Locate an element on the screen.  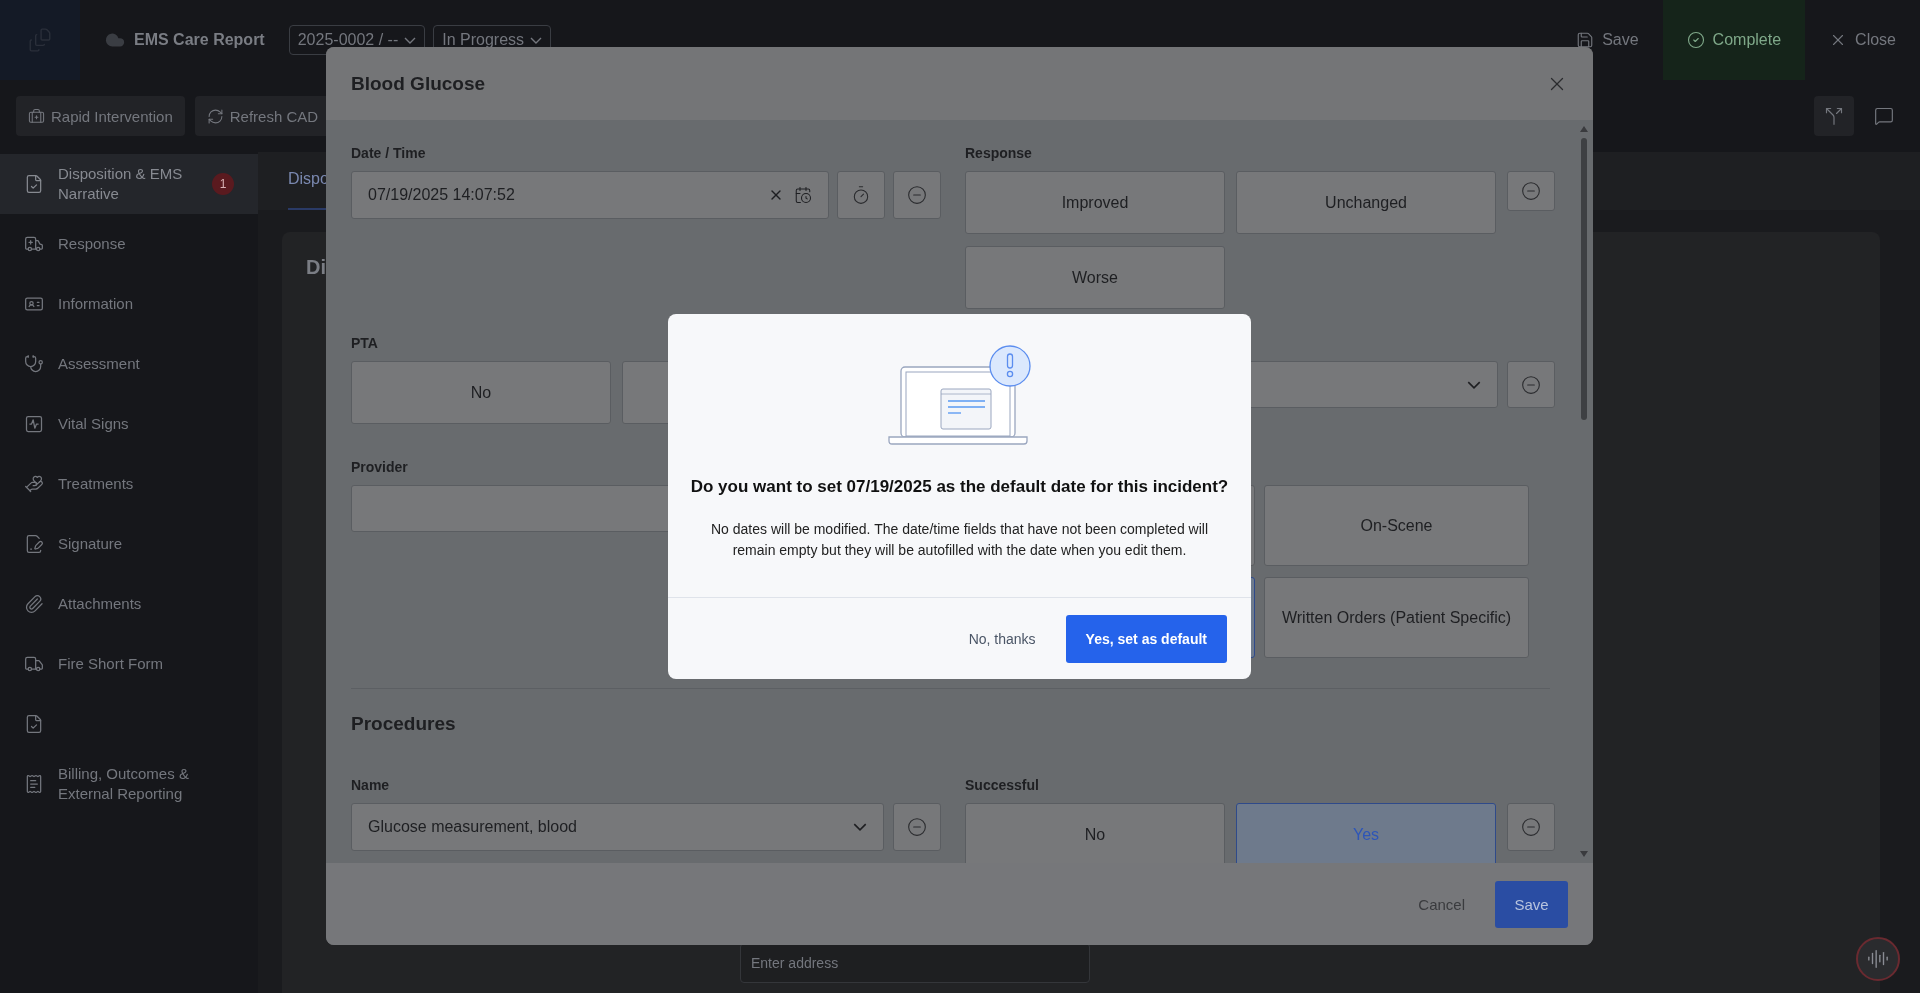
sidebar-item: Disposition & EMS Narrative 1 is located at coordinates (129, 184).